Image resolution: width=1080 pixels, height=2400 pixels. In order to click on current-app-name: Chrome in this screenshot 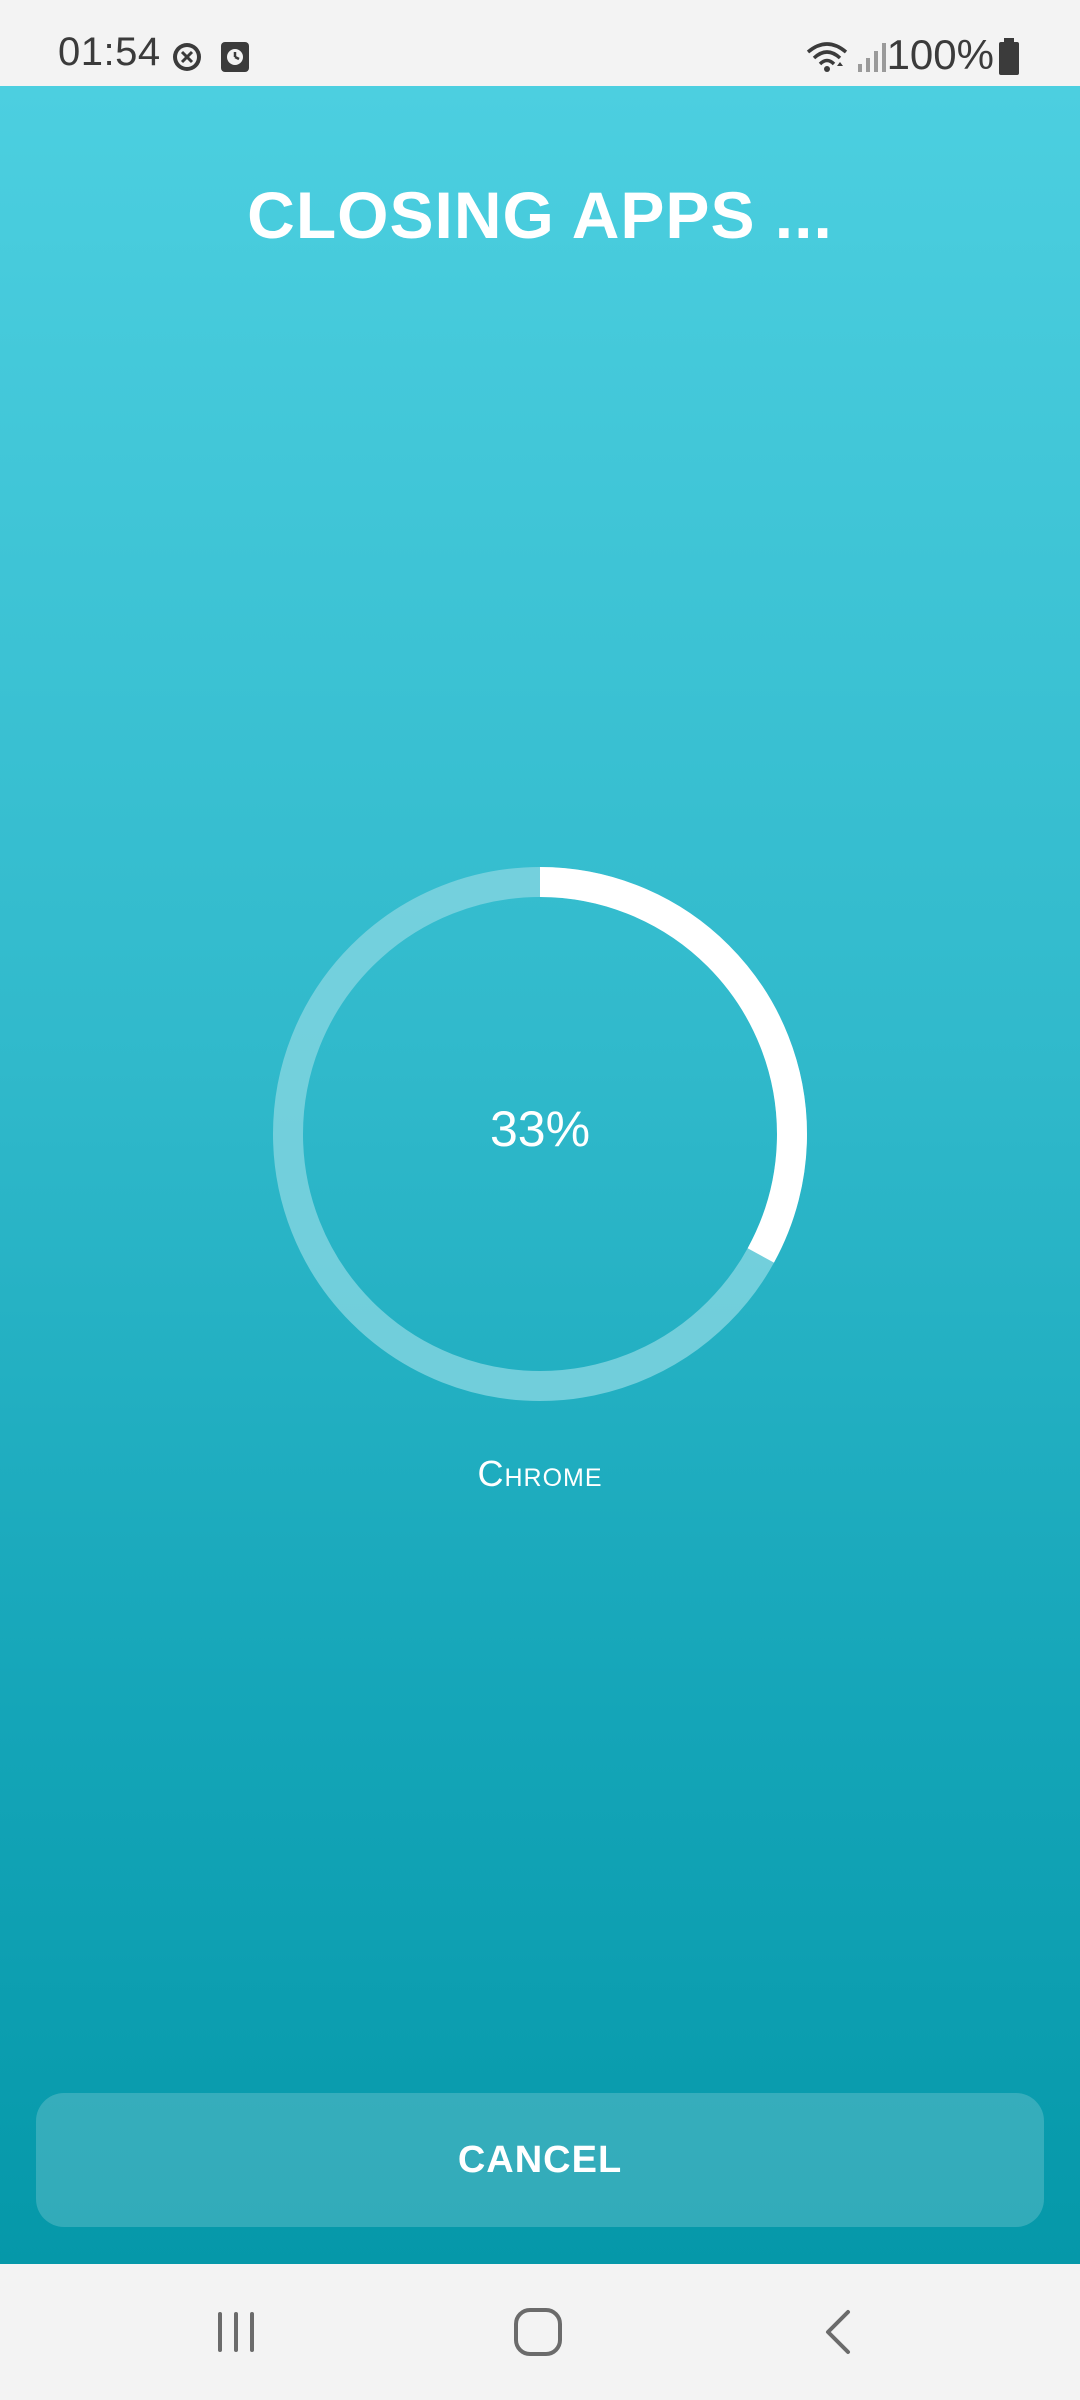, I will do `click(540, 1473)`.